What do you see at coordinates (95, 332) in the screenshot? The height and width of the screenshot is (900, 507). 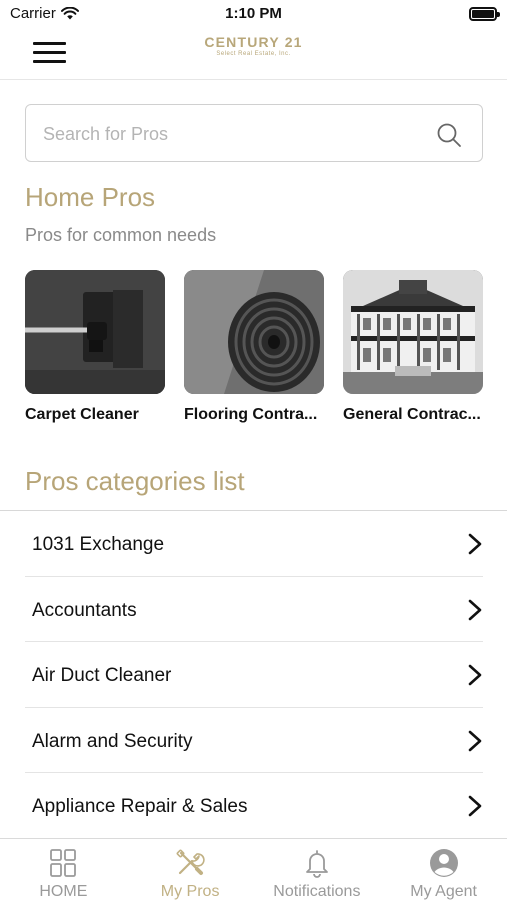 I see `carpet-cleaner-image` at bounding box center [95, 332].